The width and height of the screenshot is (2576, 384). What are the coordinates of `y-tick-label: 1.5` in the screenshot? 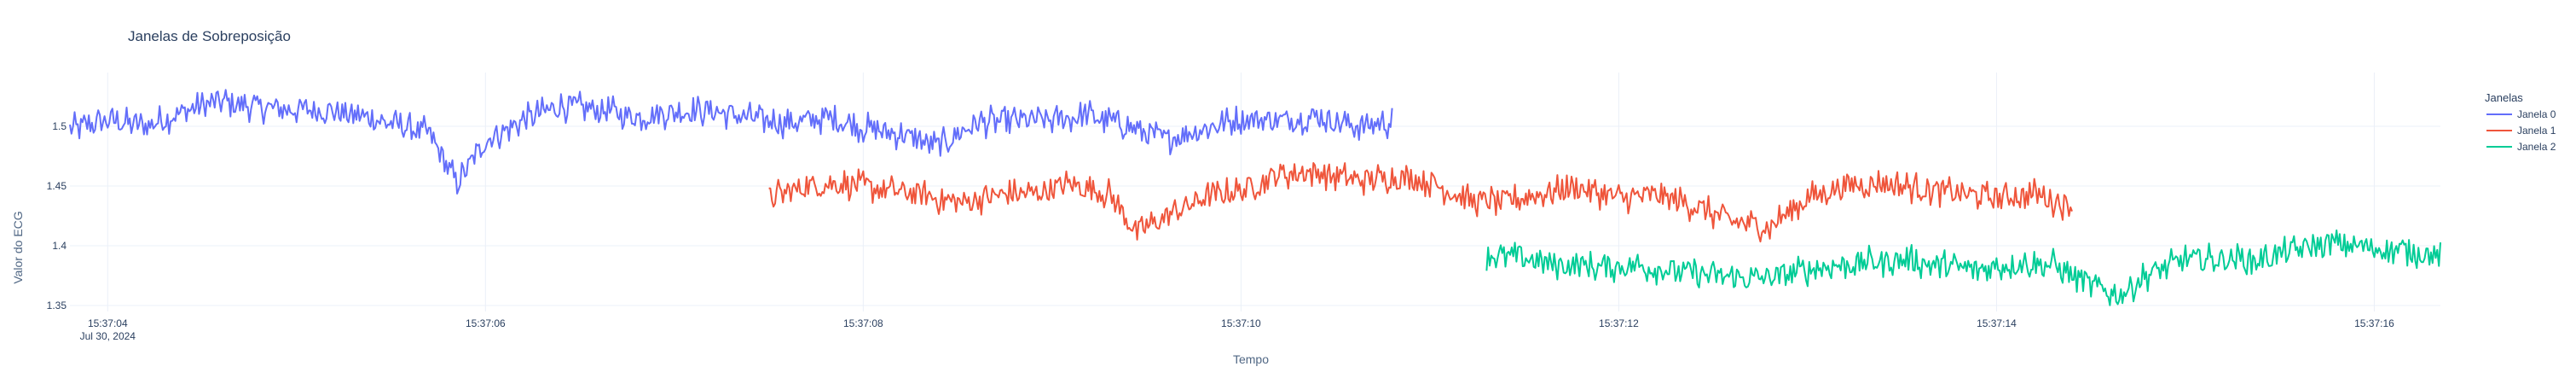 It's located at (60, 126).